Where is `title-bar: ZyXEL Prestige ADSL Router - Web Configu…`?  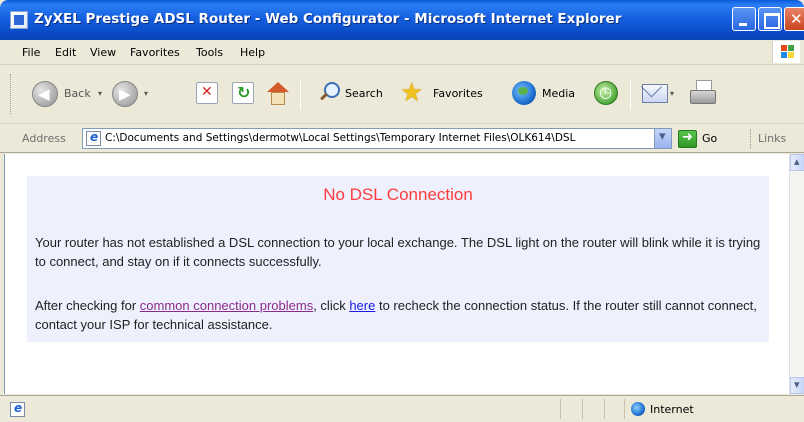
title-bar: ZyXEL Prestige ADSL Router - Web Configu… is located at coordinates (402, 20).